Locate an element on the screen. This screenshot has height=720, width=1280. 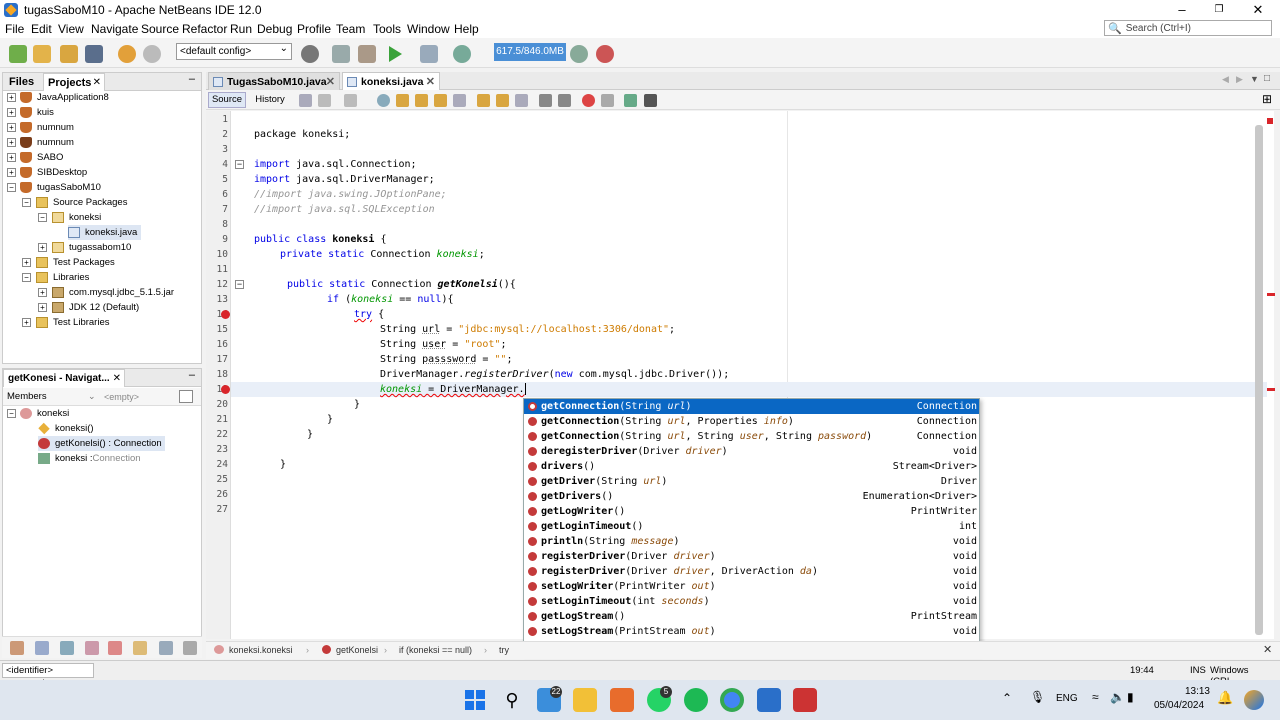
navigator-item-method: getKonelsi() : Connection is located at coordinates (101, 443).